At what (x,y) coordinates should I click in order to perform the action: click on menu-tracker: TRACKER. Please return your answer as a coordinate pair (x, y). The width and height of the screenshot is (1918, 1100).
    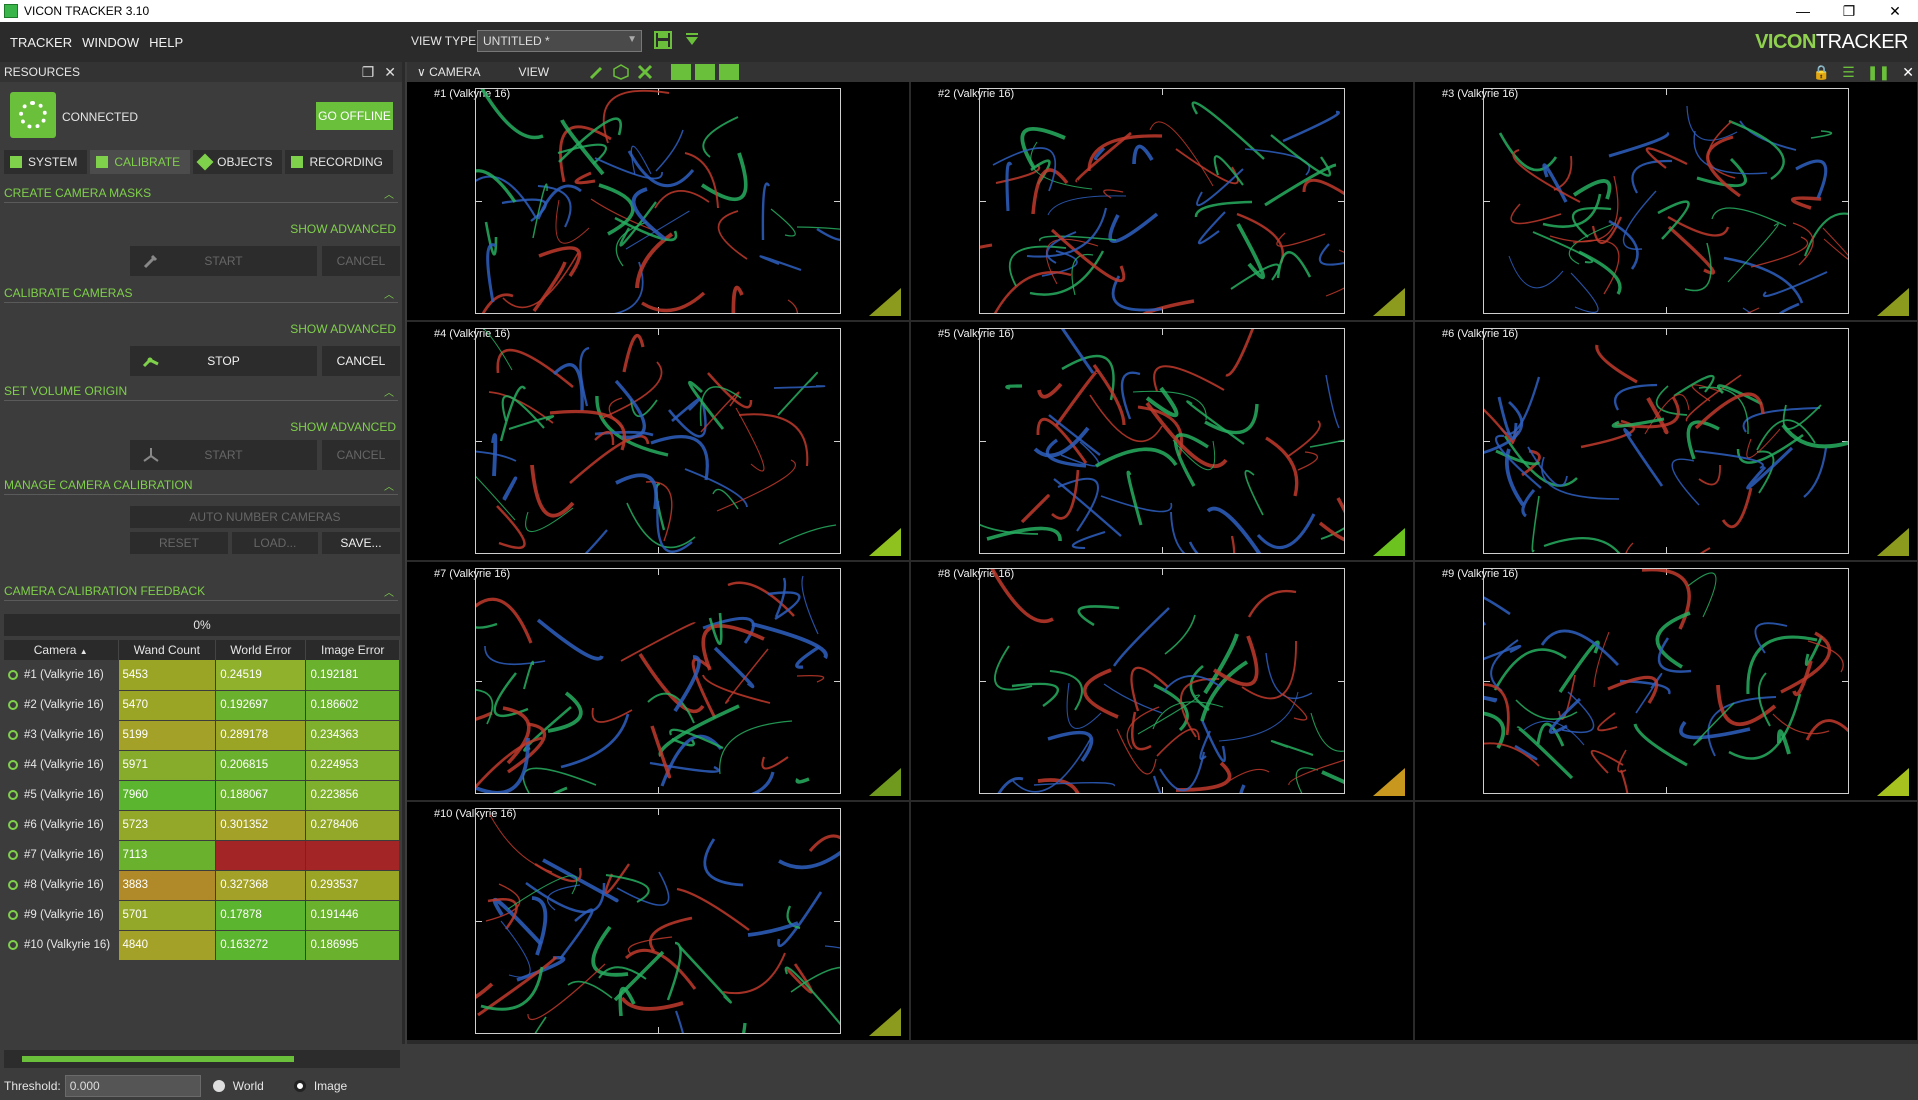
    Looking at the image, I should click on (36, 42).